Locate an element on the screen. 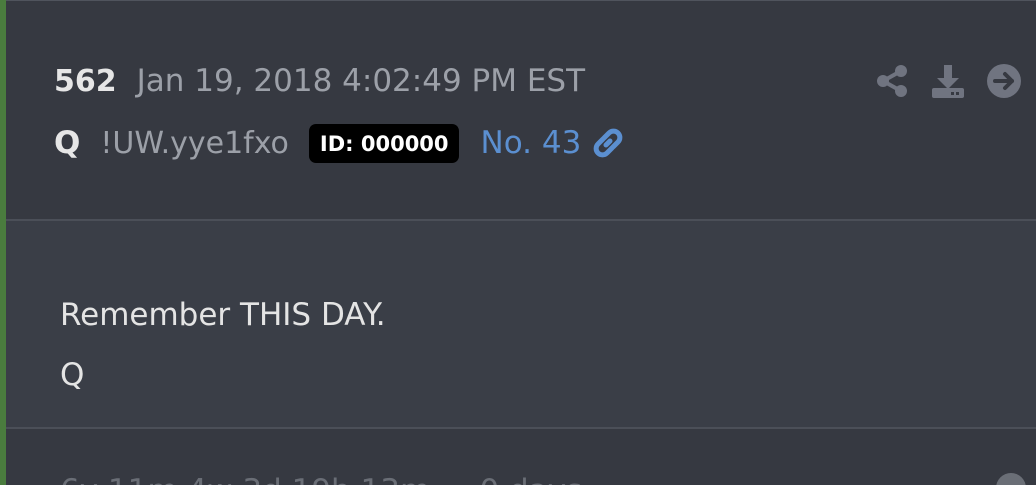 This screenshot has height=485, width=1036. share-icon is located at coordinates (892, 81).